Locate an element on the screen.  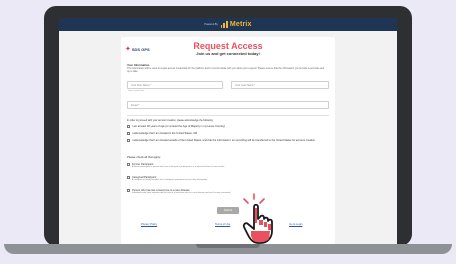
terms-link: Terms of Use is located at coordinates (222, 224).